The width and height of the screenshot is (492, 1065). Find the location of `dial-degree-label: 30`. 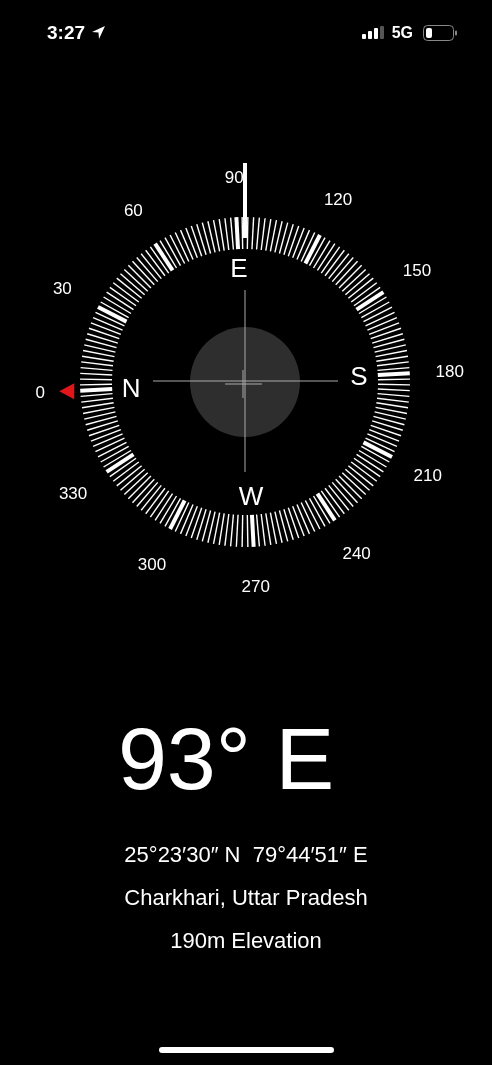

dial-degree-label: 30 is located at coordinates (62, 289).